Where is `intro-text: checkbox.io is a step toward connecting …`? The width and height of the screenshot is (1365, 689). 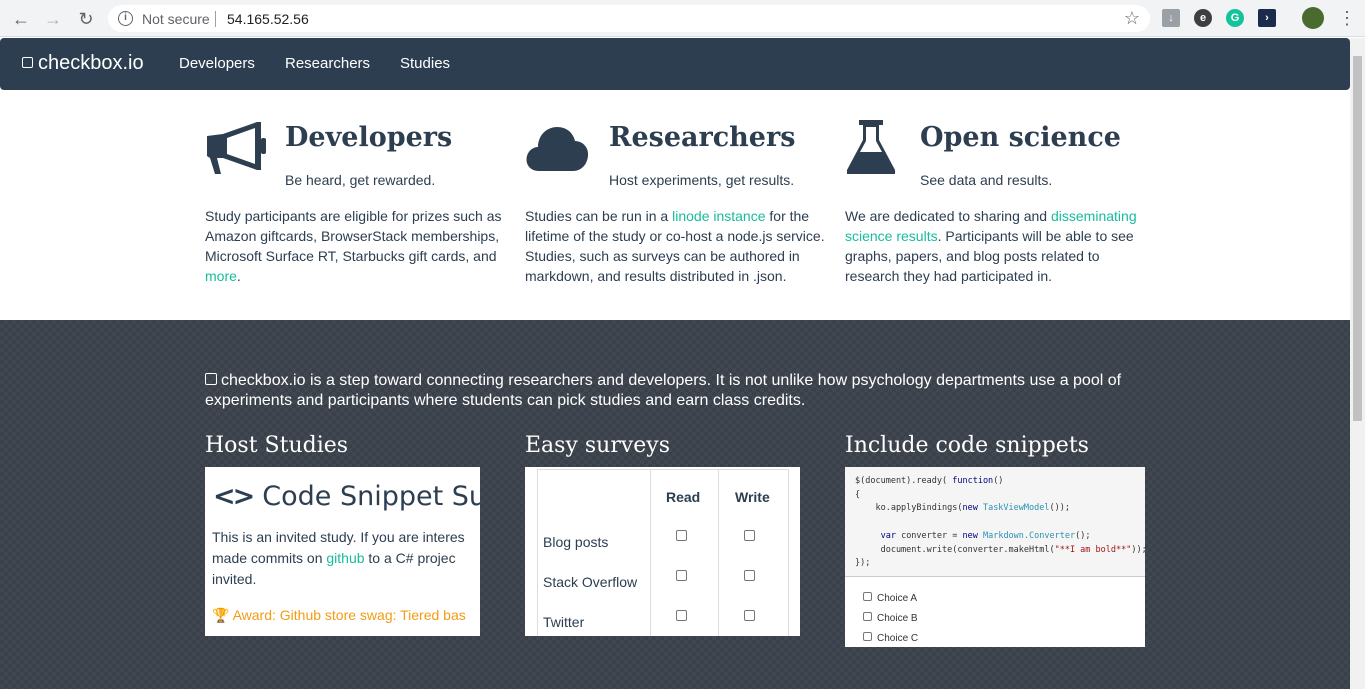 intro-text: checkbox.io is a step toward connecting … is located at coordinates (663, 390).